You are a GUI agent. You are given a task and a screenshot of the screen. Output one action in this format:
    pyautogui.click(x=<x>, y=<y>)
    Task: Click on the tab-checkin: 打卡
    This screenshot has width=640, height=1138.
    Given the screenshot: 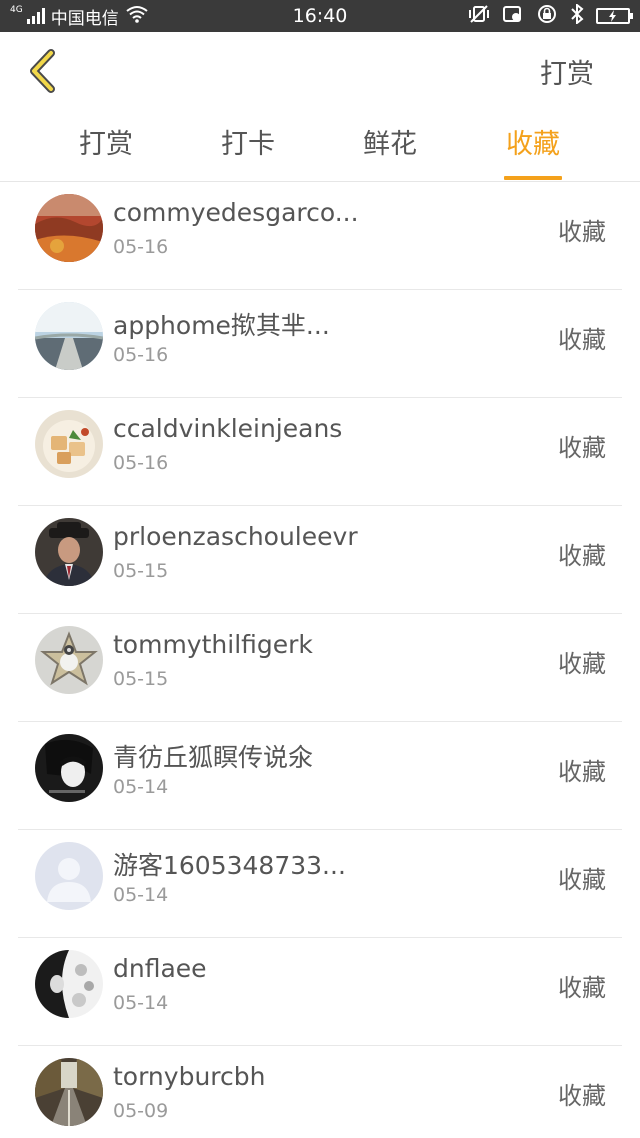 What is the action you would take?
    pyautogui.click(x=248, y=141)
    